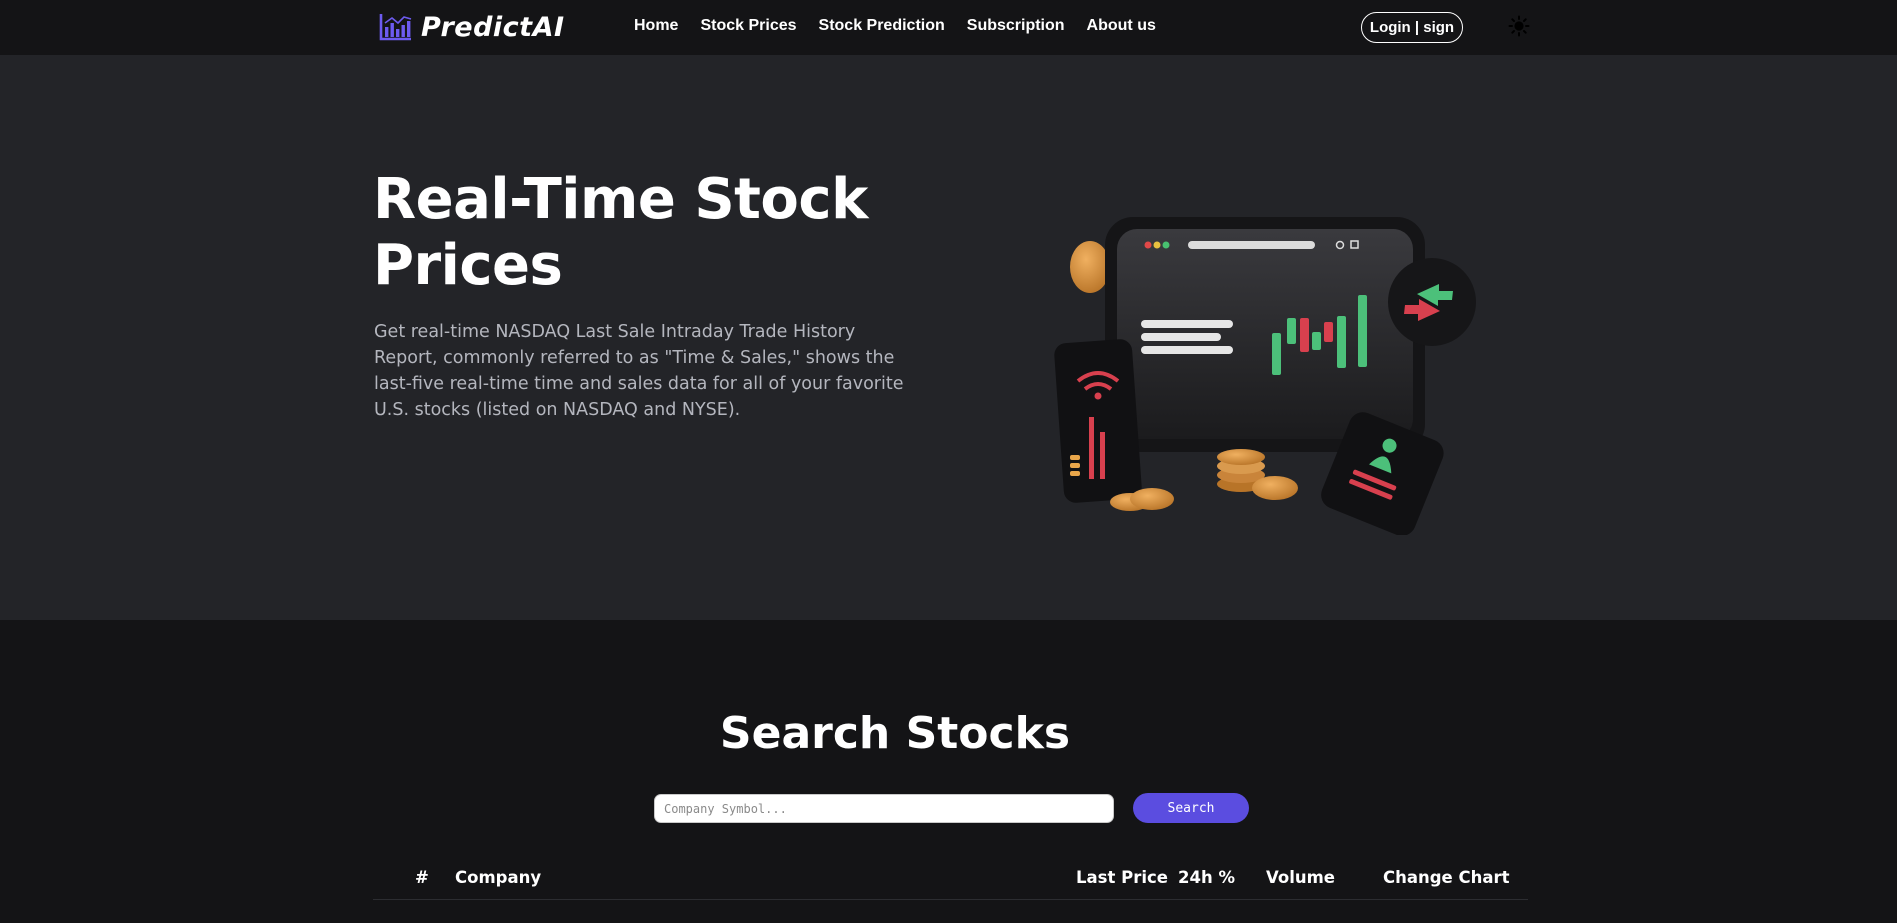 Image resolution: width=1897 pixels, height=923 pixels. I want to click on hero-title: Real-Time Stock Prices, so click(620, 232).